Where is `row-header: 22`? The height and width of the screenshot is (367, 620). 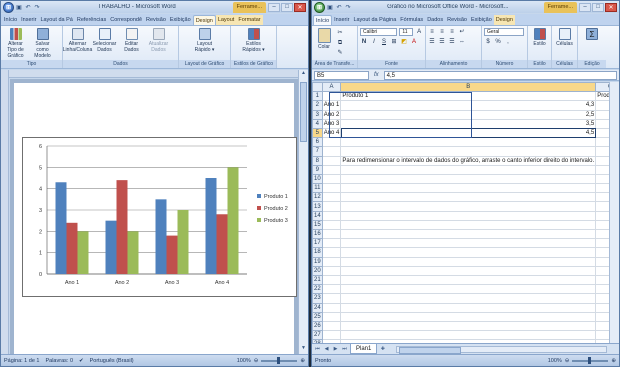
row-header: 22 is located at coordinates (317, 289).